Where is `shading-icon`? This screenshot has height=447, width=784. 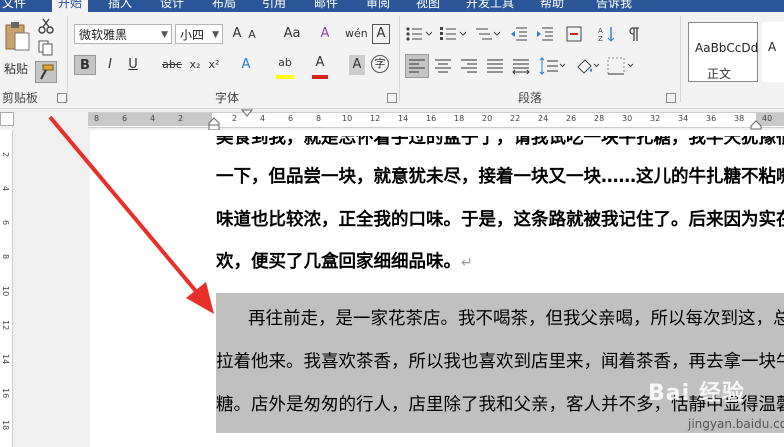
shading-icon is located at coordinates (587, 66).